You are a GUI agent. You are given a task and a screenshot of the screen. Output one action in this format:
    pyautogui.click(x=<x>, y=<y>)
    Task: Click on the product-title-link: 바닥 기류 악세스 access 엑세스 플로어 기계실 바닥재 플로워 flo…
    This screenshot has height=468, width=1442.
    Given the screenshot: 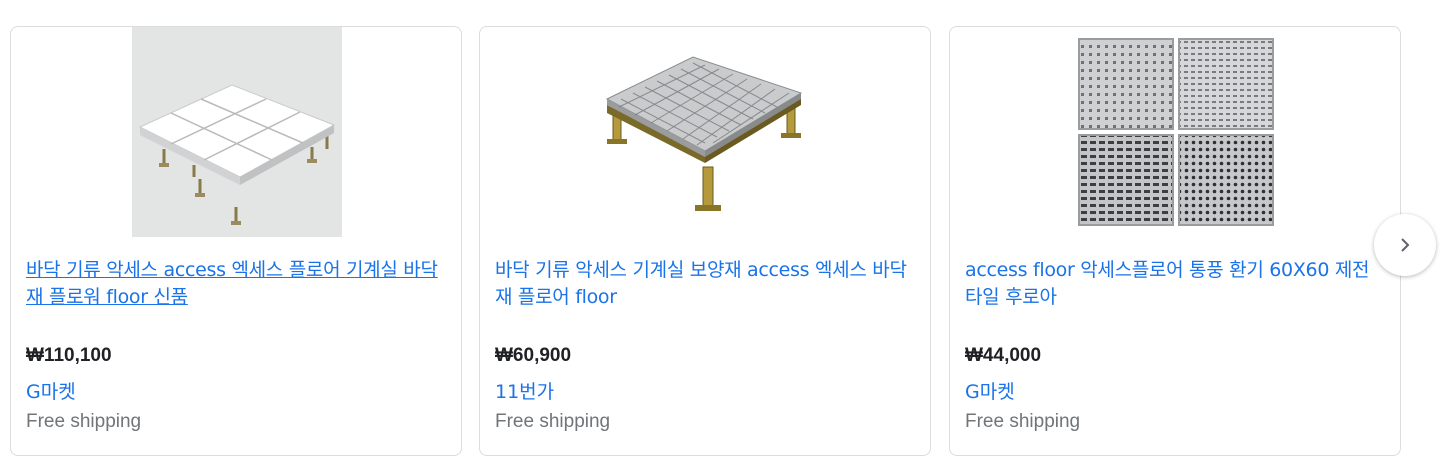 What is the action you would take?
    pyautogui.click(x=236, y=284)
    